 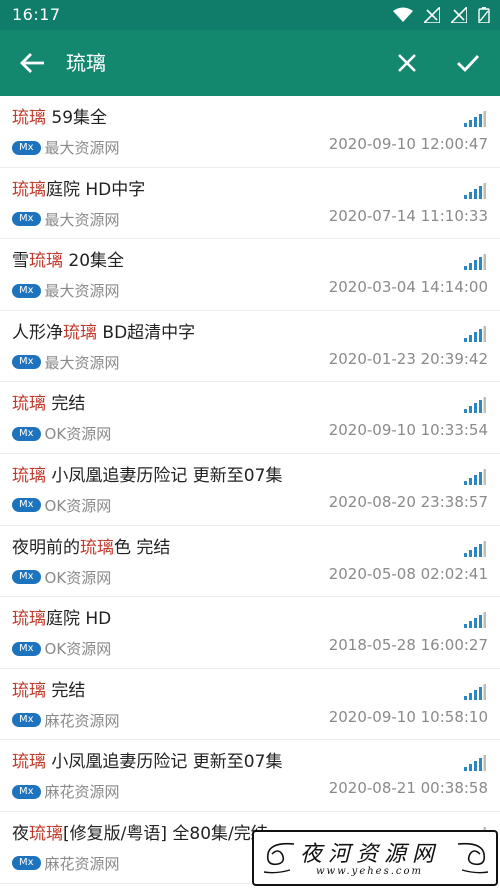 I want to click on title-prefix: 夜, so click(x=20, y=833).